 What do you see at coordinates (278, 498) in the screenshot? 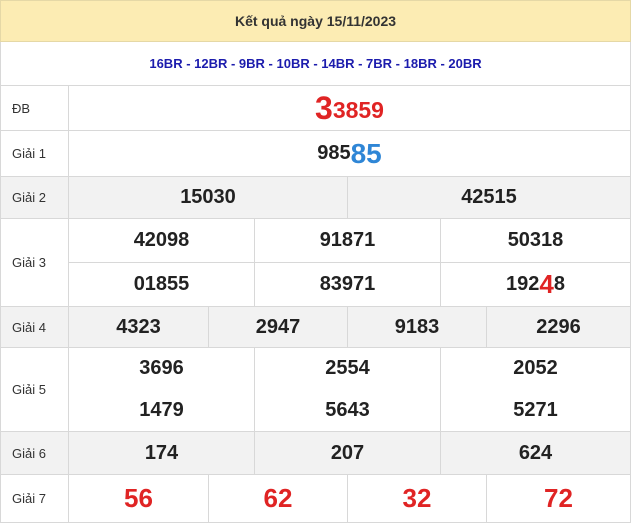
I see `prize-7-number-2: 62` at bounding box center [278, 498].